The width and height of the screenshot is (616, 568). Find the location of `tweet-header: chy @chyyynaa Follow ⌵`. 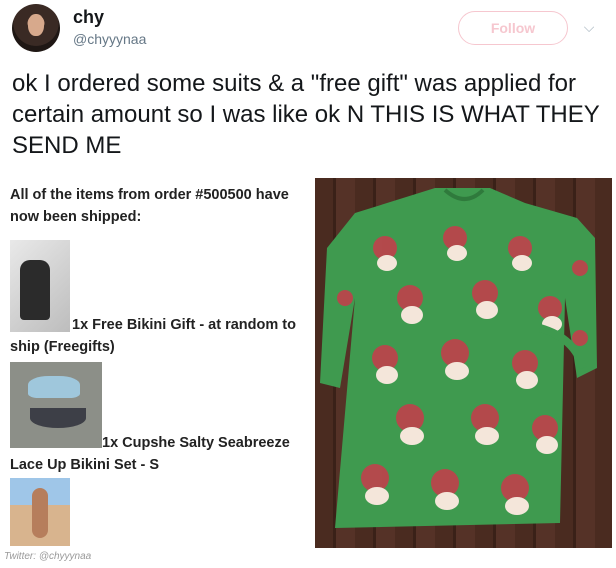

tweet-header: chy @chyyynaa Follow ⌵ is located at coordinates (308, 30).